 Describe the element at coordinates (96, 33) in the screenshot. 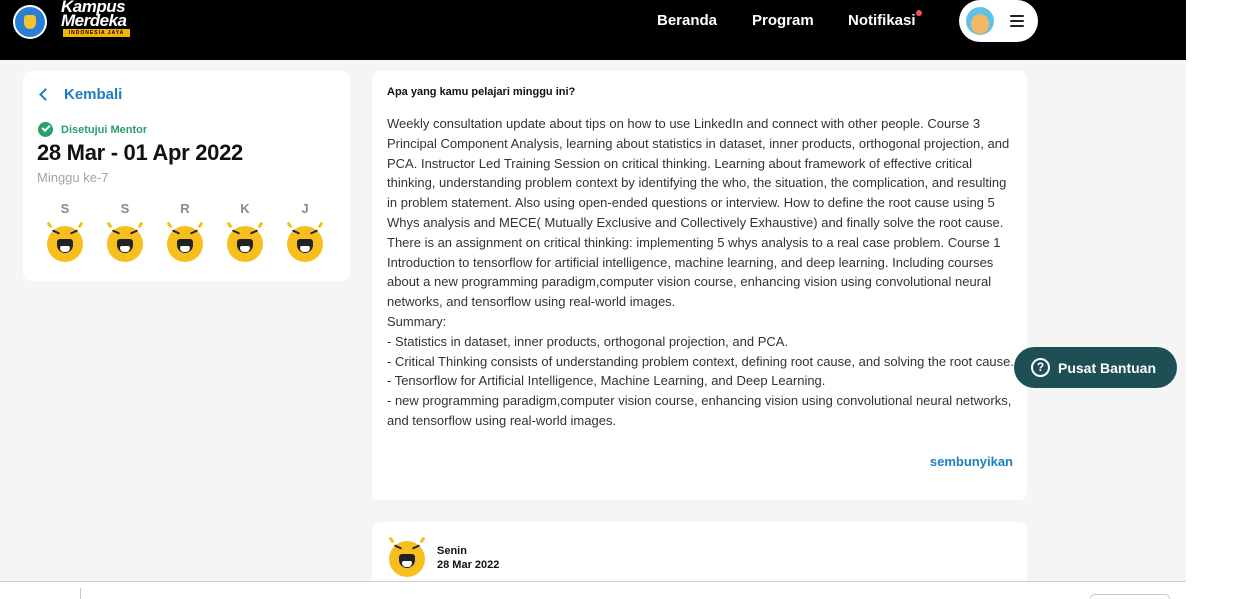

I see `logo-tagline: INDONESIA JAYA` at that location.